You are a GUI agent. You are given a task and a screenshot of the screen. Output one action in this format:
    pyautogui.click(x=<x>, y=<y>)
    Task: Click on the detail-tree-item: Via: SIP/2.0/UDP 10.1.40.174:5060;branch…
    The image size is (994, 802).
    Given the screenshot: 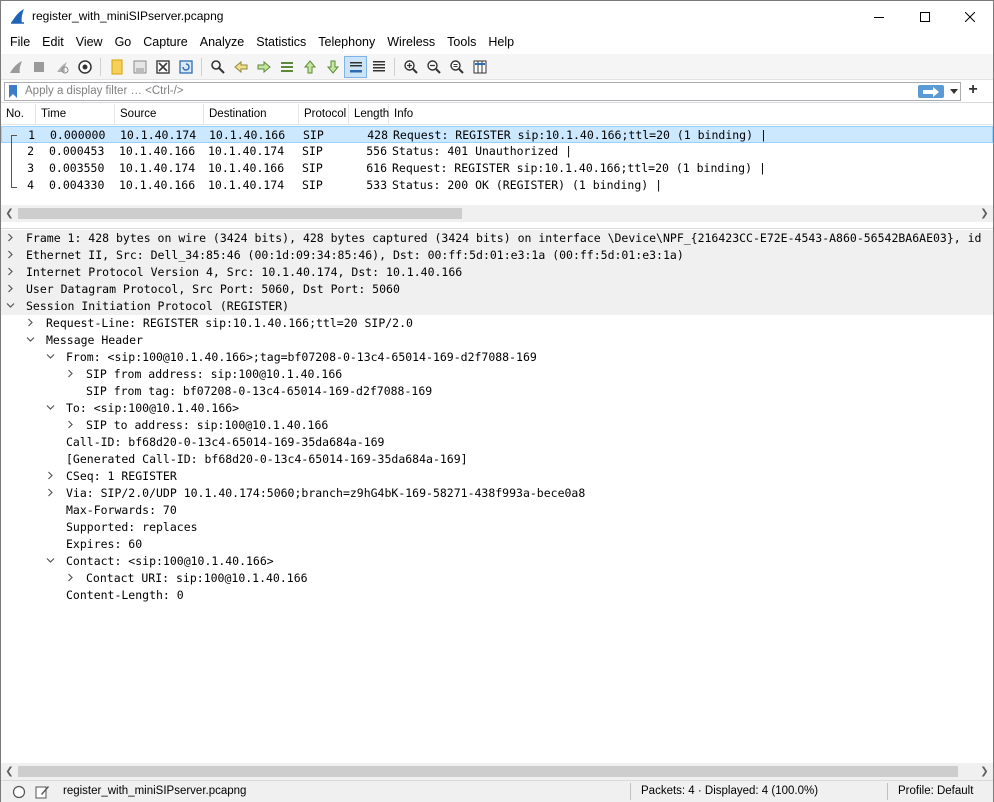 What is the action you would take?
    pyautogui.click(x=497, y=493)
    